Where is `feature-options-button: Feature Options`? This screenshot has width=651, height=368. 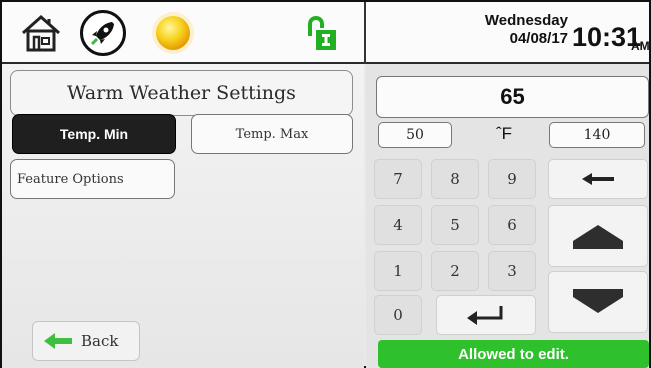 feature-options-button: Feature Options is located at coordinates (92, 179).